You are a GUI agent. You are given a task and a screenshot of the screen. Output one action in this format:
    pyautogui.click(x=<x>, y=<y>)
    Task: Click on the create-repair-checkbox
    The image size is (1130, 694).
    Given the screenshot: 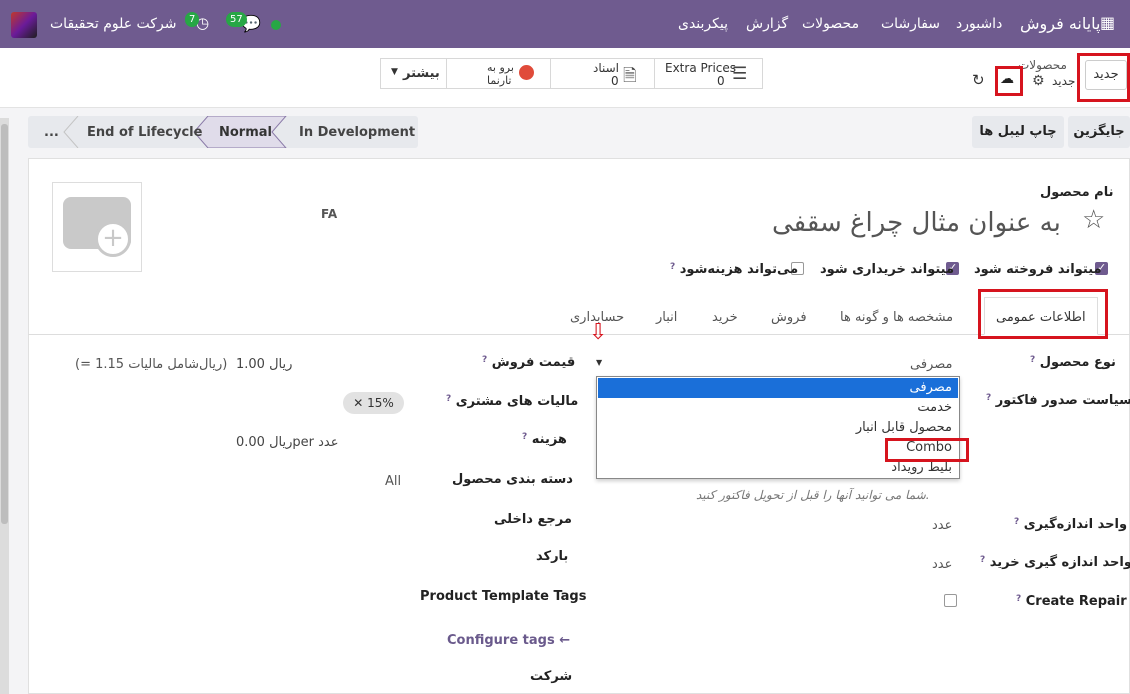 What is the action you would take?
    pyautogui.click(x=950, y=600)
    